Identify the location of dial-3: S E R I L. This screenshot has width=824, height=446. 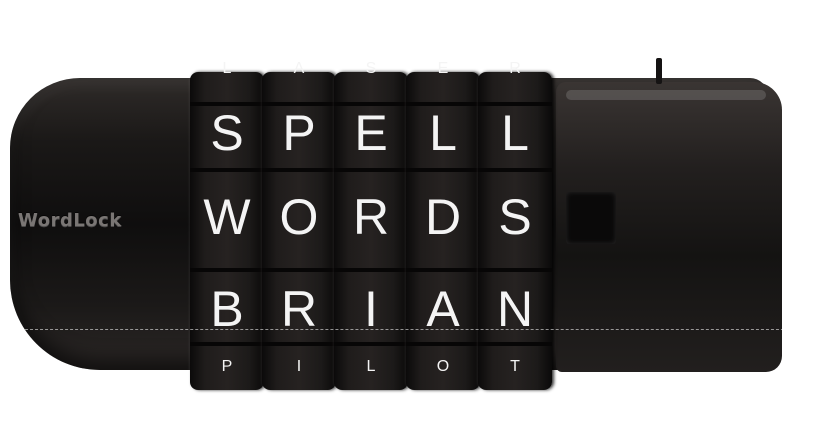
(371, 225).